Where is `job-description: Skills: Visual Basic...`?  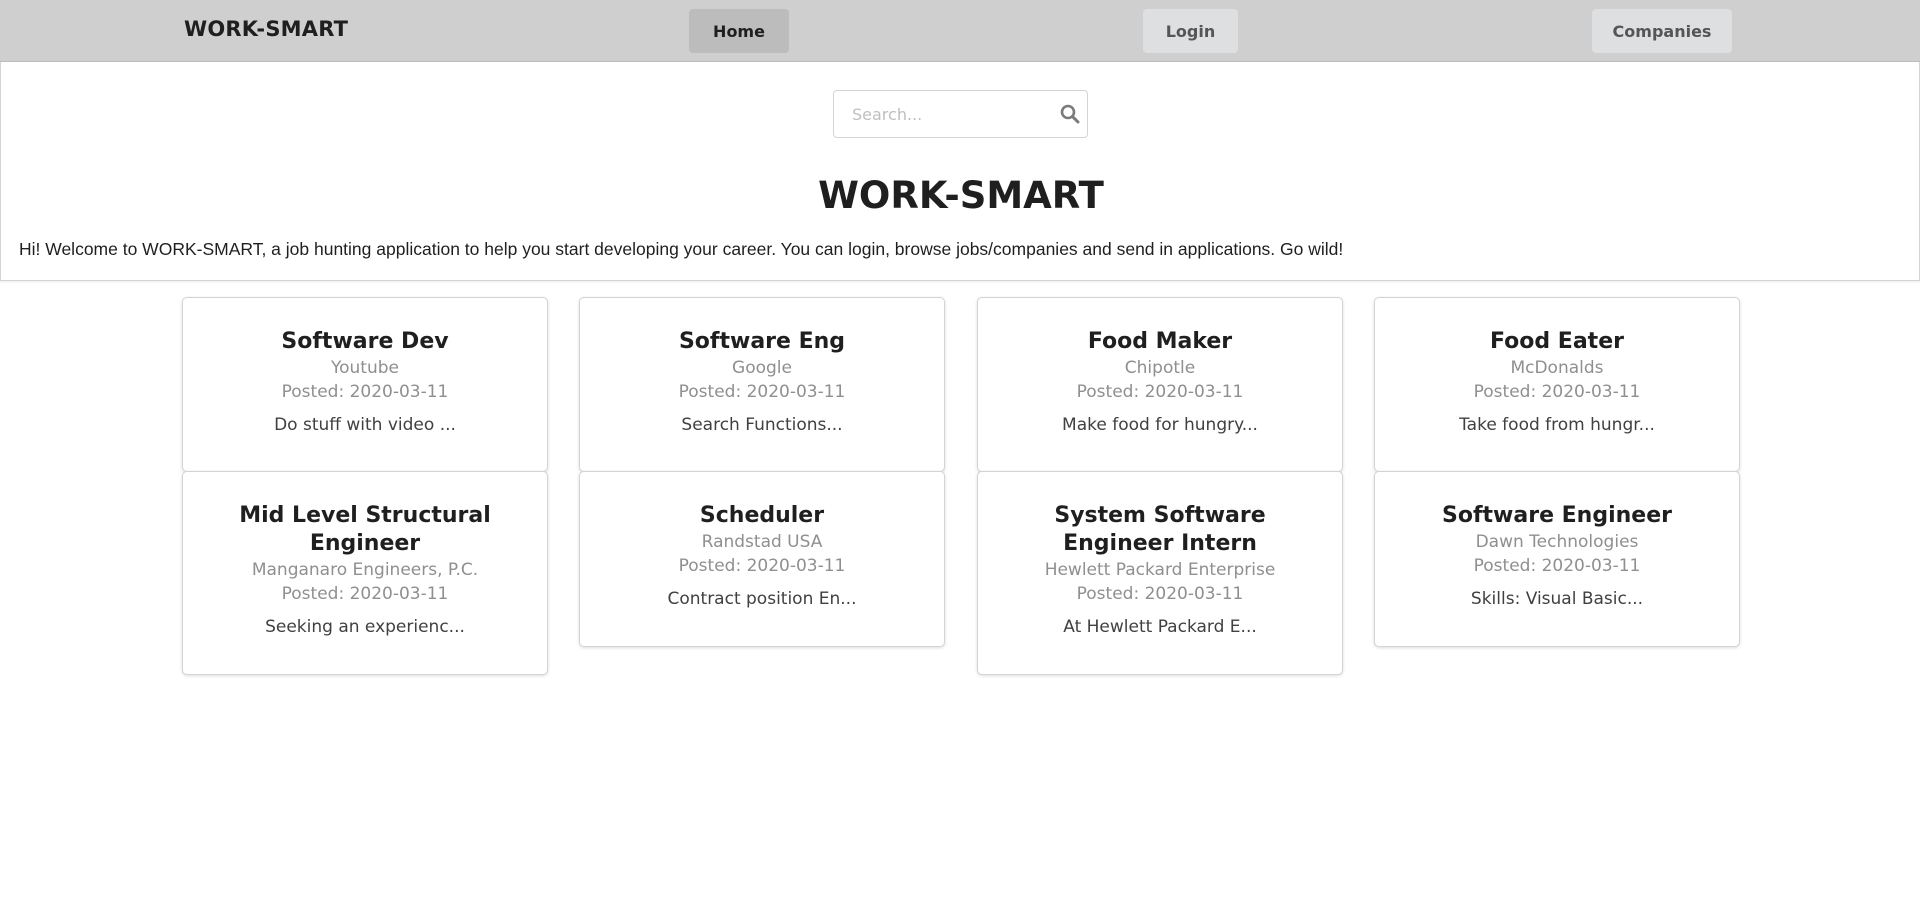 job-description: Skills: Visual Basic... is located at coordinates (1557, 599).